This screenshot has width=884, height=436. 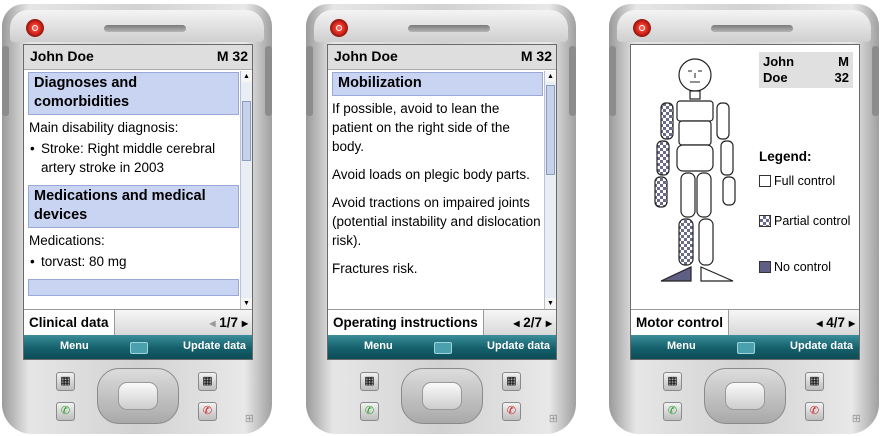 I want to click on section-title: Diagnoses and comorbidities, so click(x=133, y=93).